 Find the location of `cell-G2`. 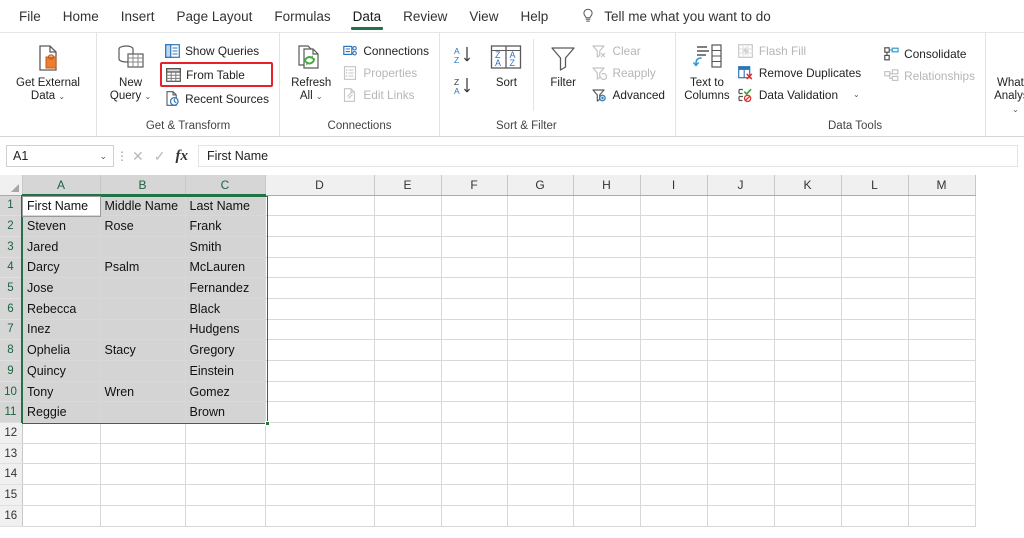

cell-G2 is located at coordinates (540, 226).